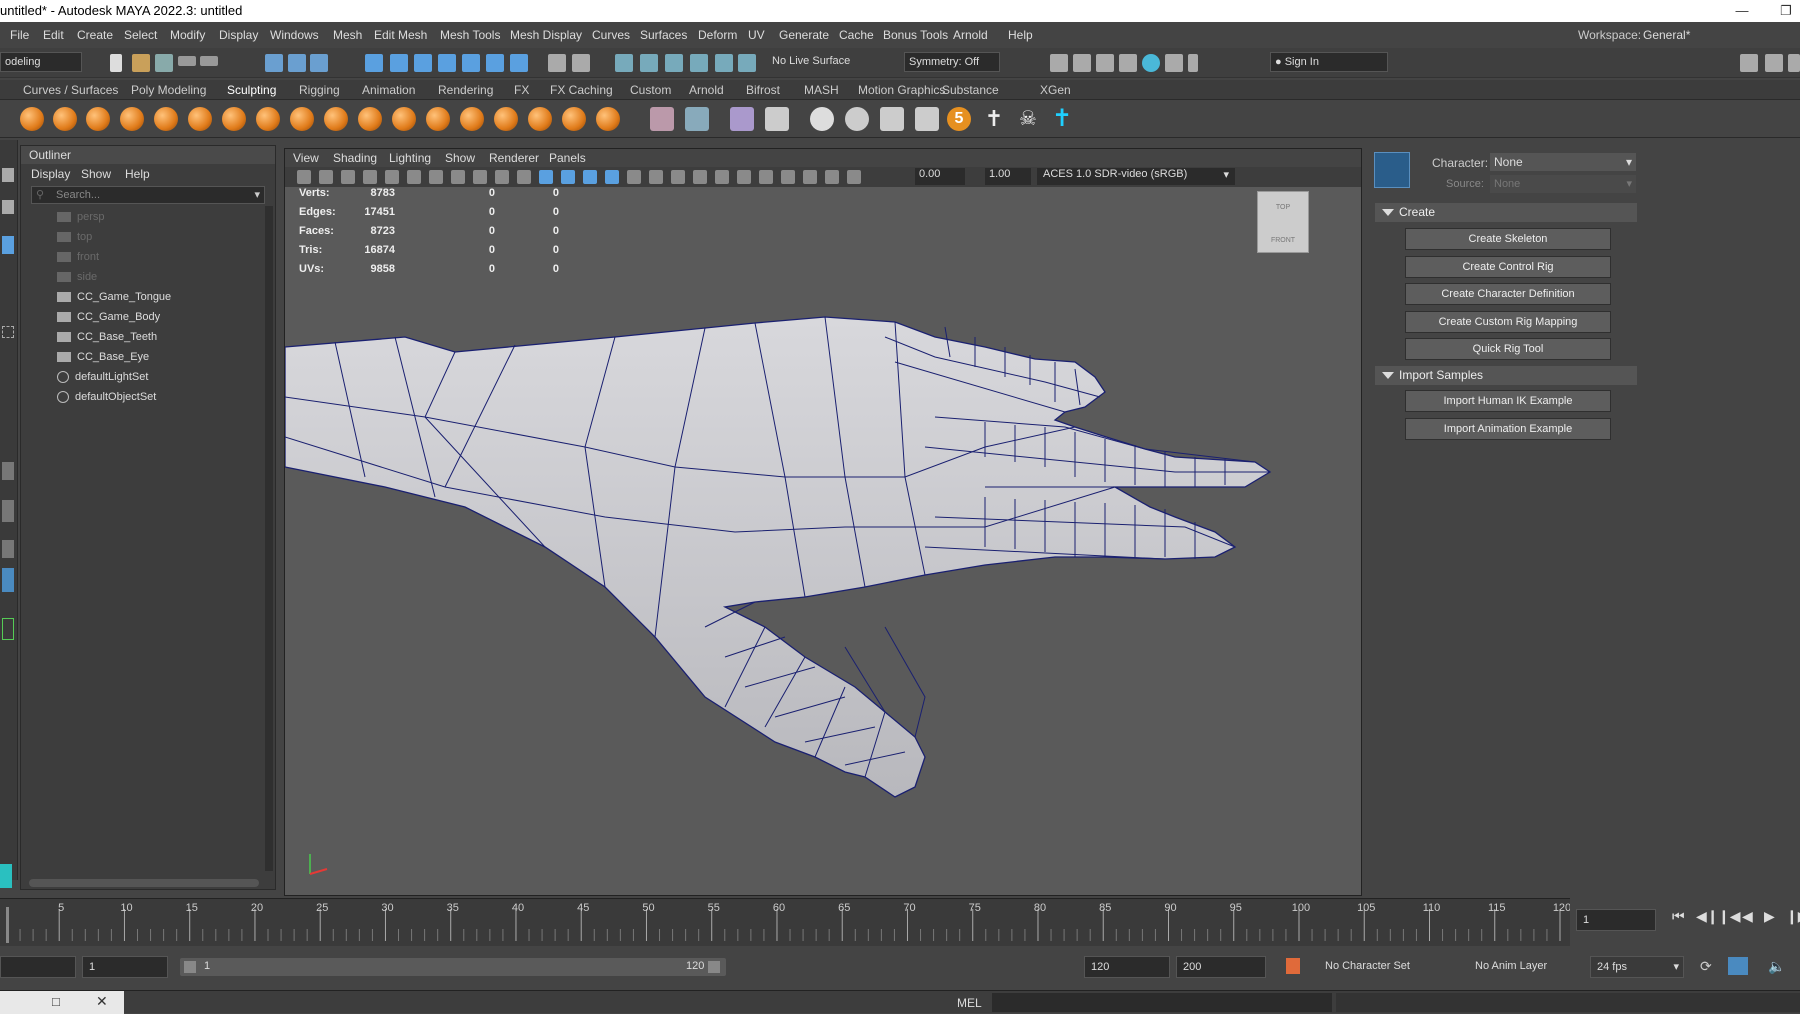  What do you see at coordinates (141, 63) in the screenshot?
I see `open-scene-icon` at bounding box center [141, 63].